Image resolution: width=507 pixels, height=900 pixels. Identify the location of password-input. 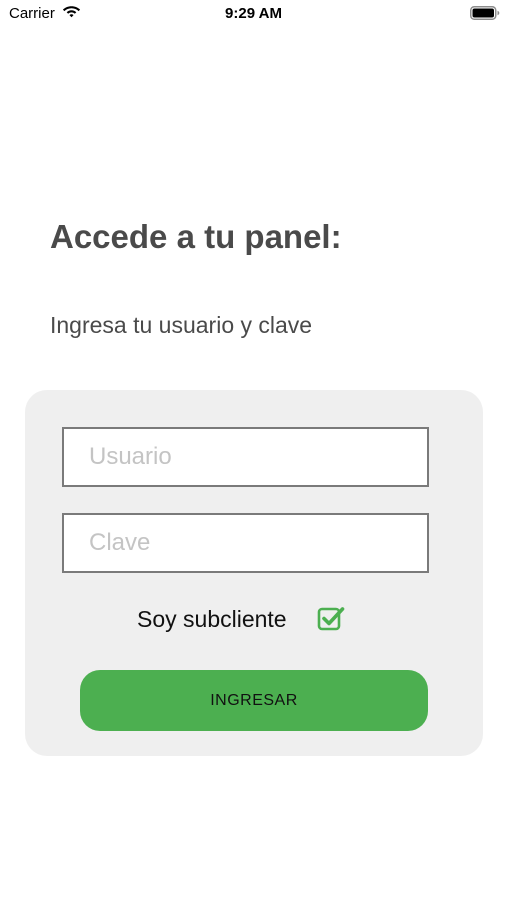
(245, 543).